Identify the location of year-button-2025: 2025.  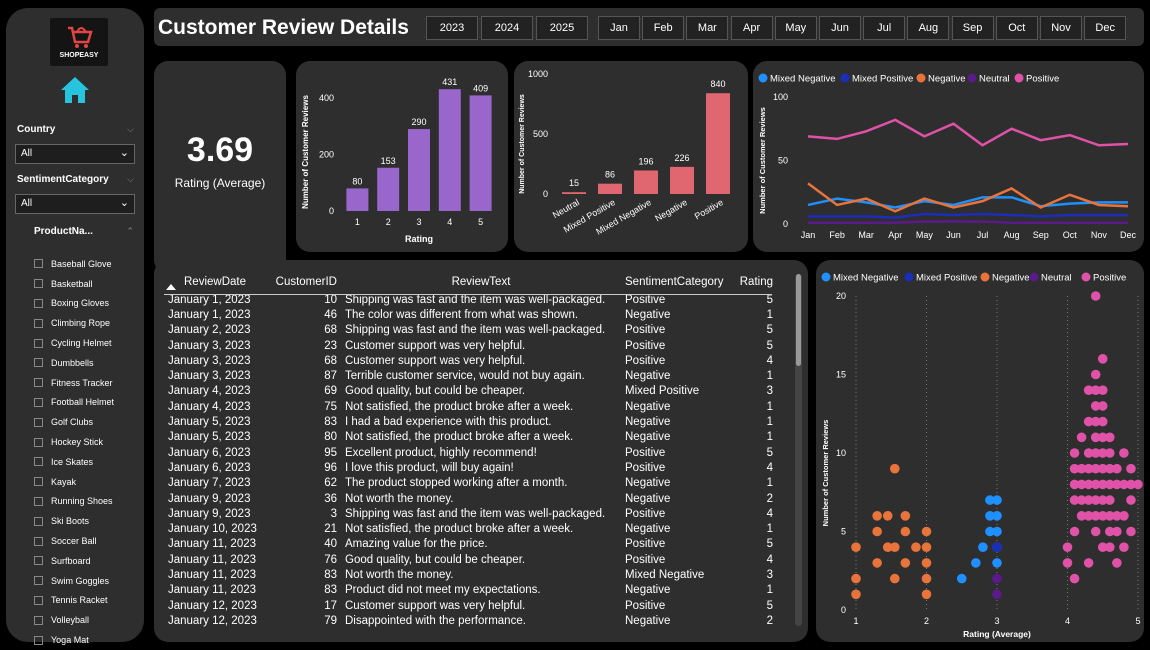
(562, 28).